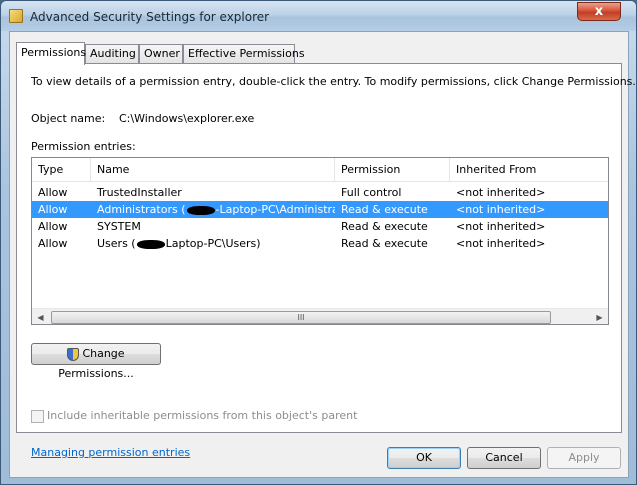 Image resolution: width=637 pixels, height=485 pixels. What do you see at coordinates (392, 170) in the screenshot?
I see `column-header-permission: Permission` at bounding box center [392, 170].